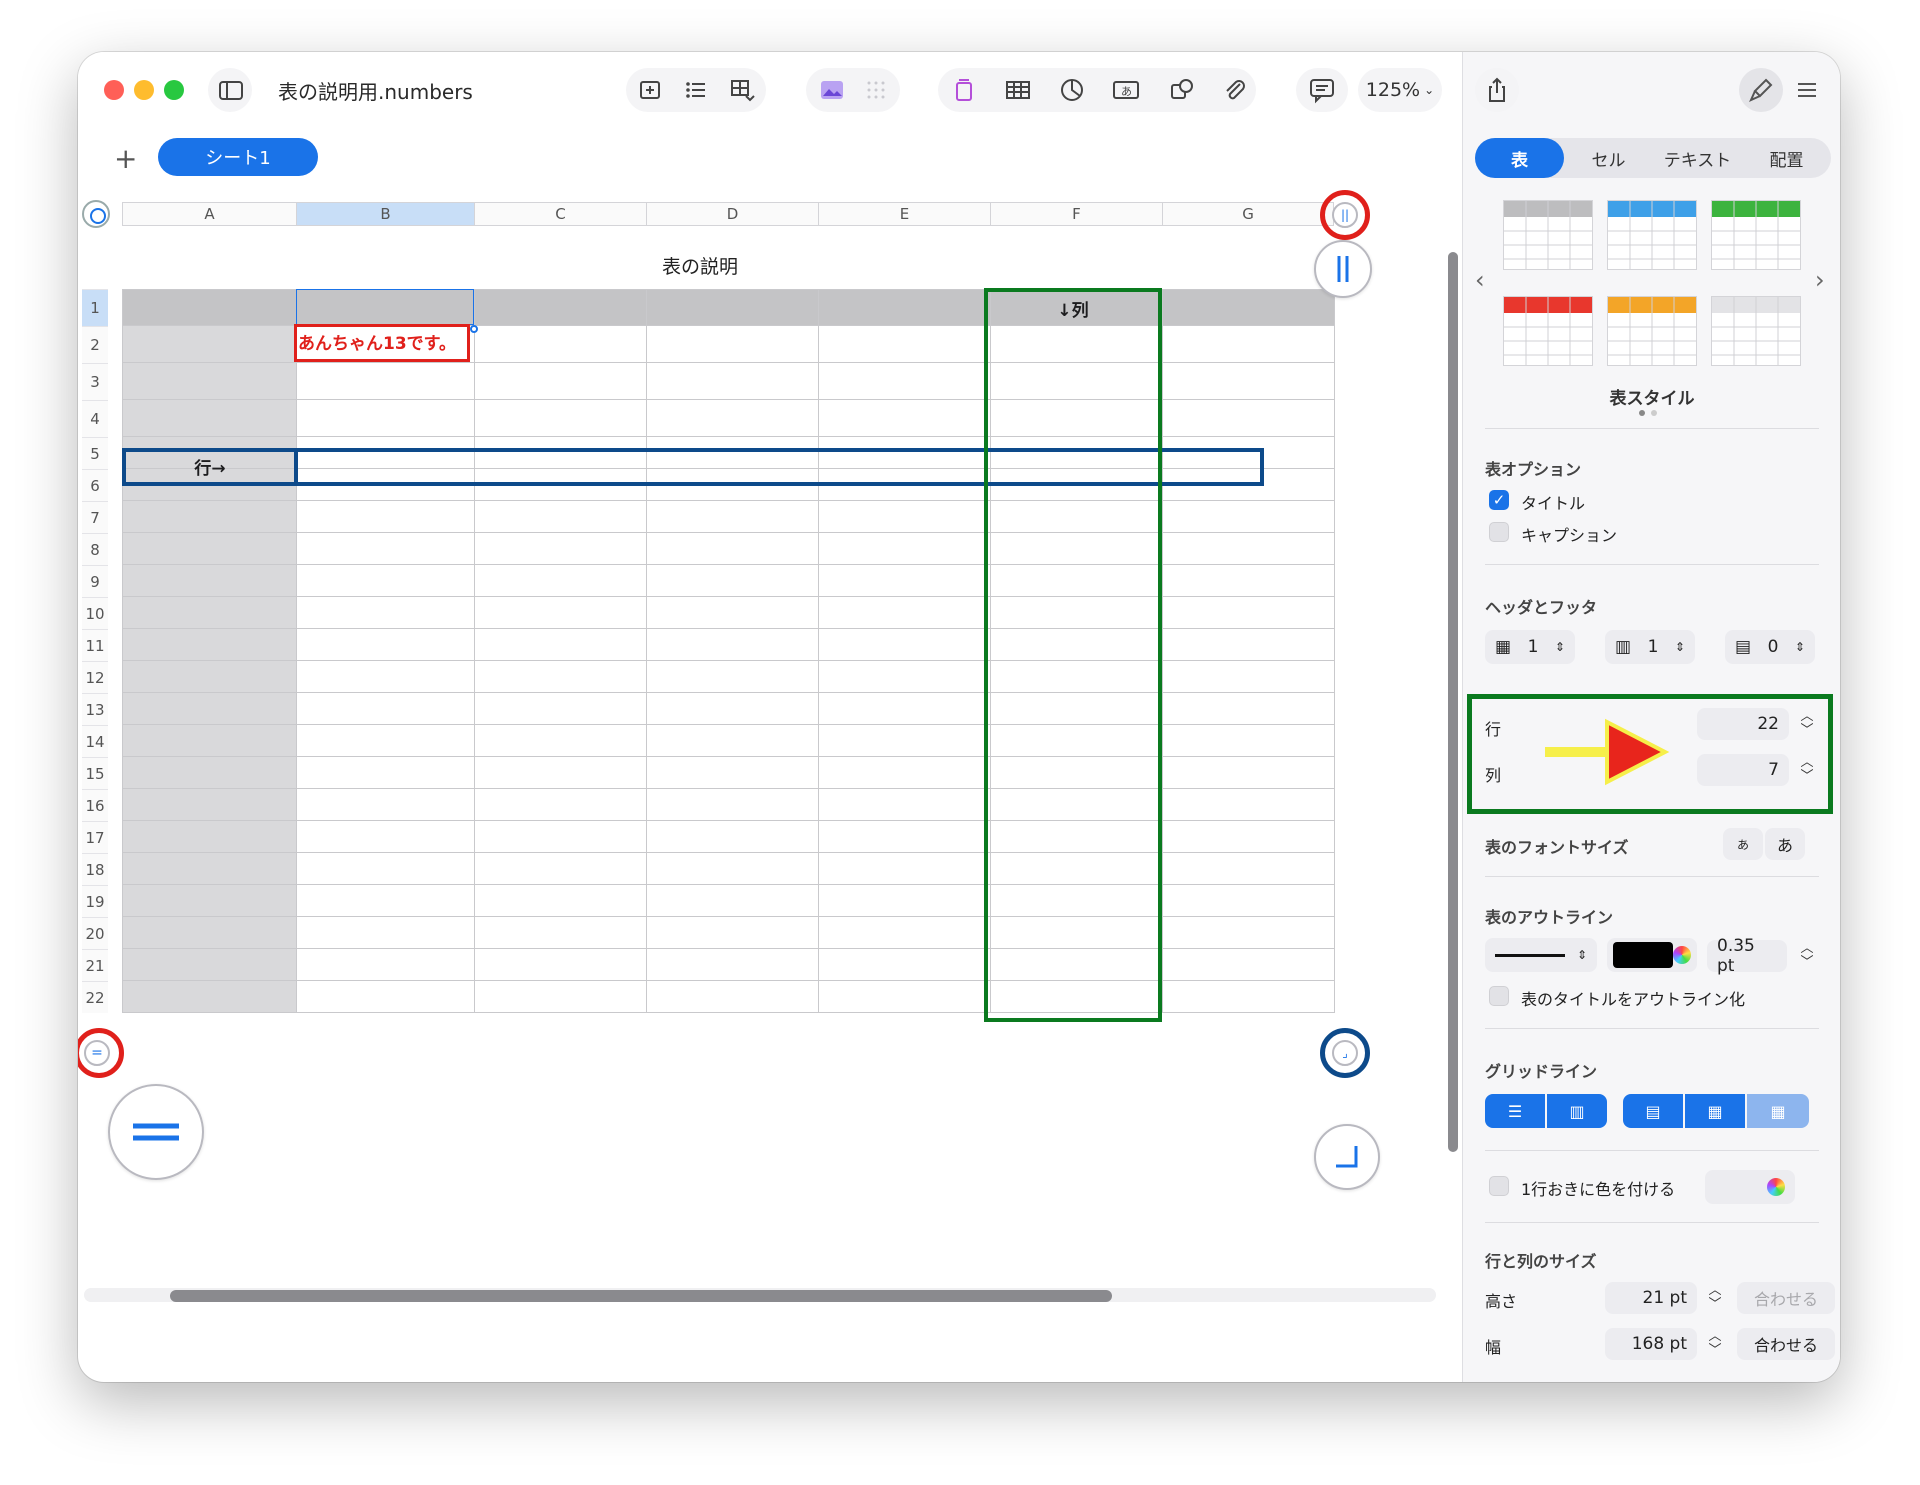 The width and height of the screenshot is (1920, 1485). What do you see at coordinates (95, 677) in the screenshot?
I see `row-header-12: 12` at bounding box center [95, 677].